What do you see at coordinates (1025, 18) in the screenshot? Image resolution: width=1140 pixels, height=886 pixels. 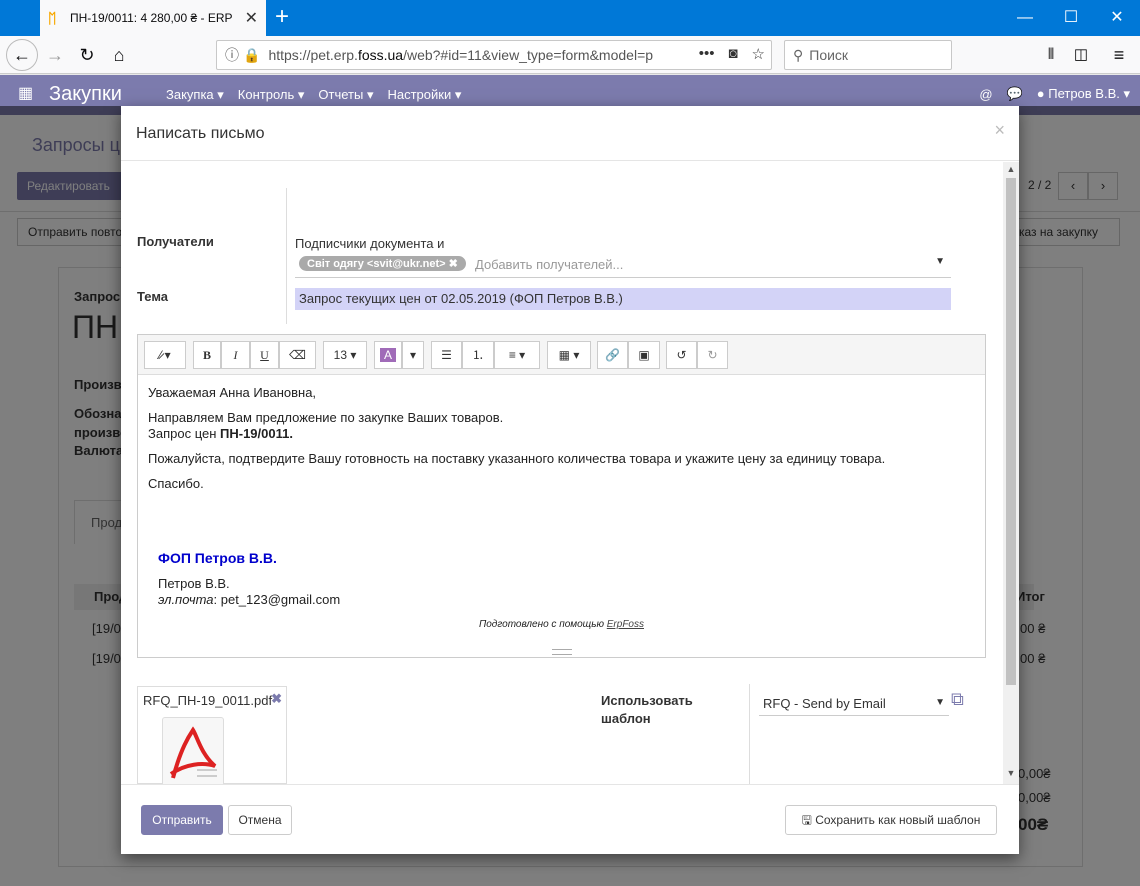 I see `minimize-icon: —` at bounding box center [1025, 18].